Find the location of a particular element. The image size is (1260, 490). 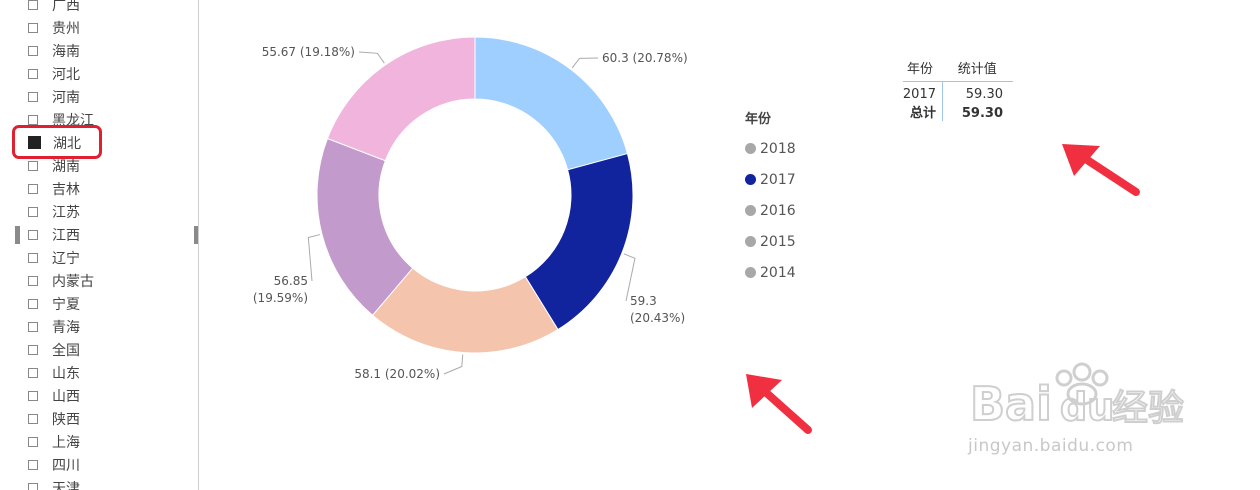

slicer-item-label: 山西 is located at coordinates (66, 396).